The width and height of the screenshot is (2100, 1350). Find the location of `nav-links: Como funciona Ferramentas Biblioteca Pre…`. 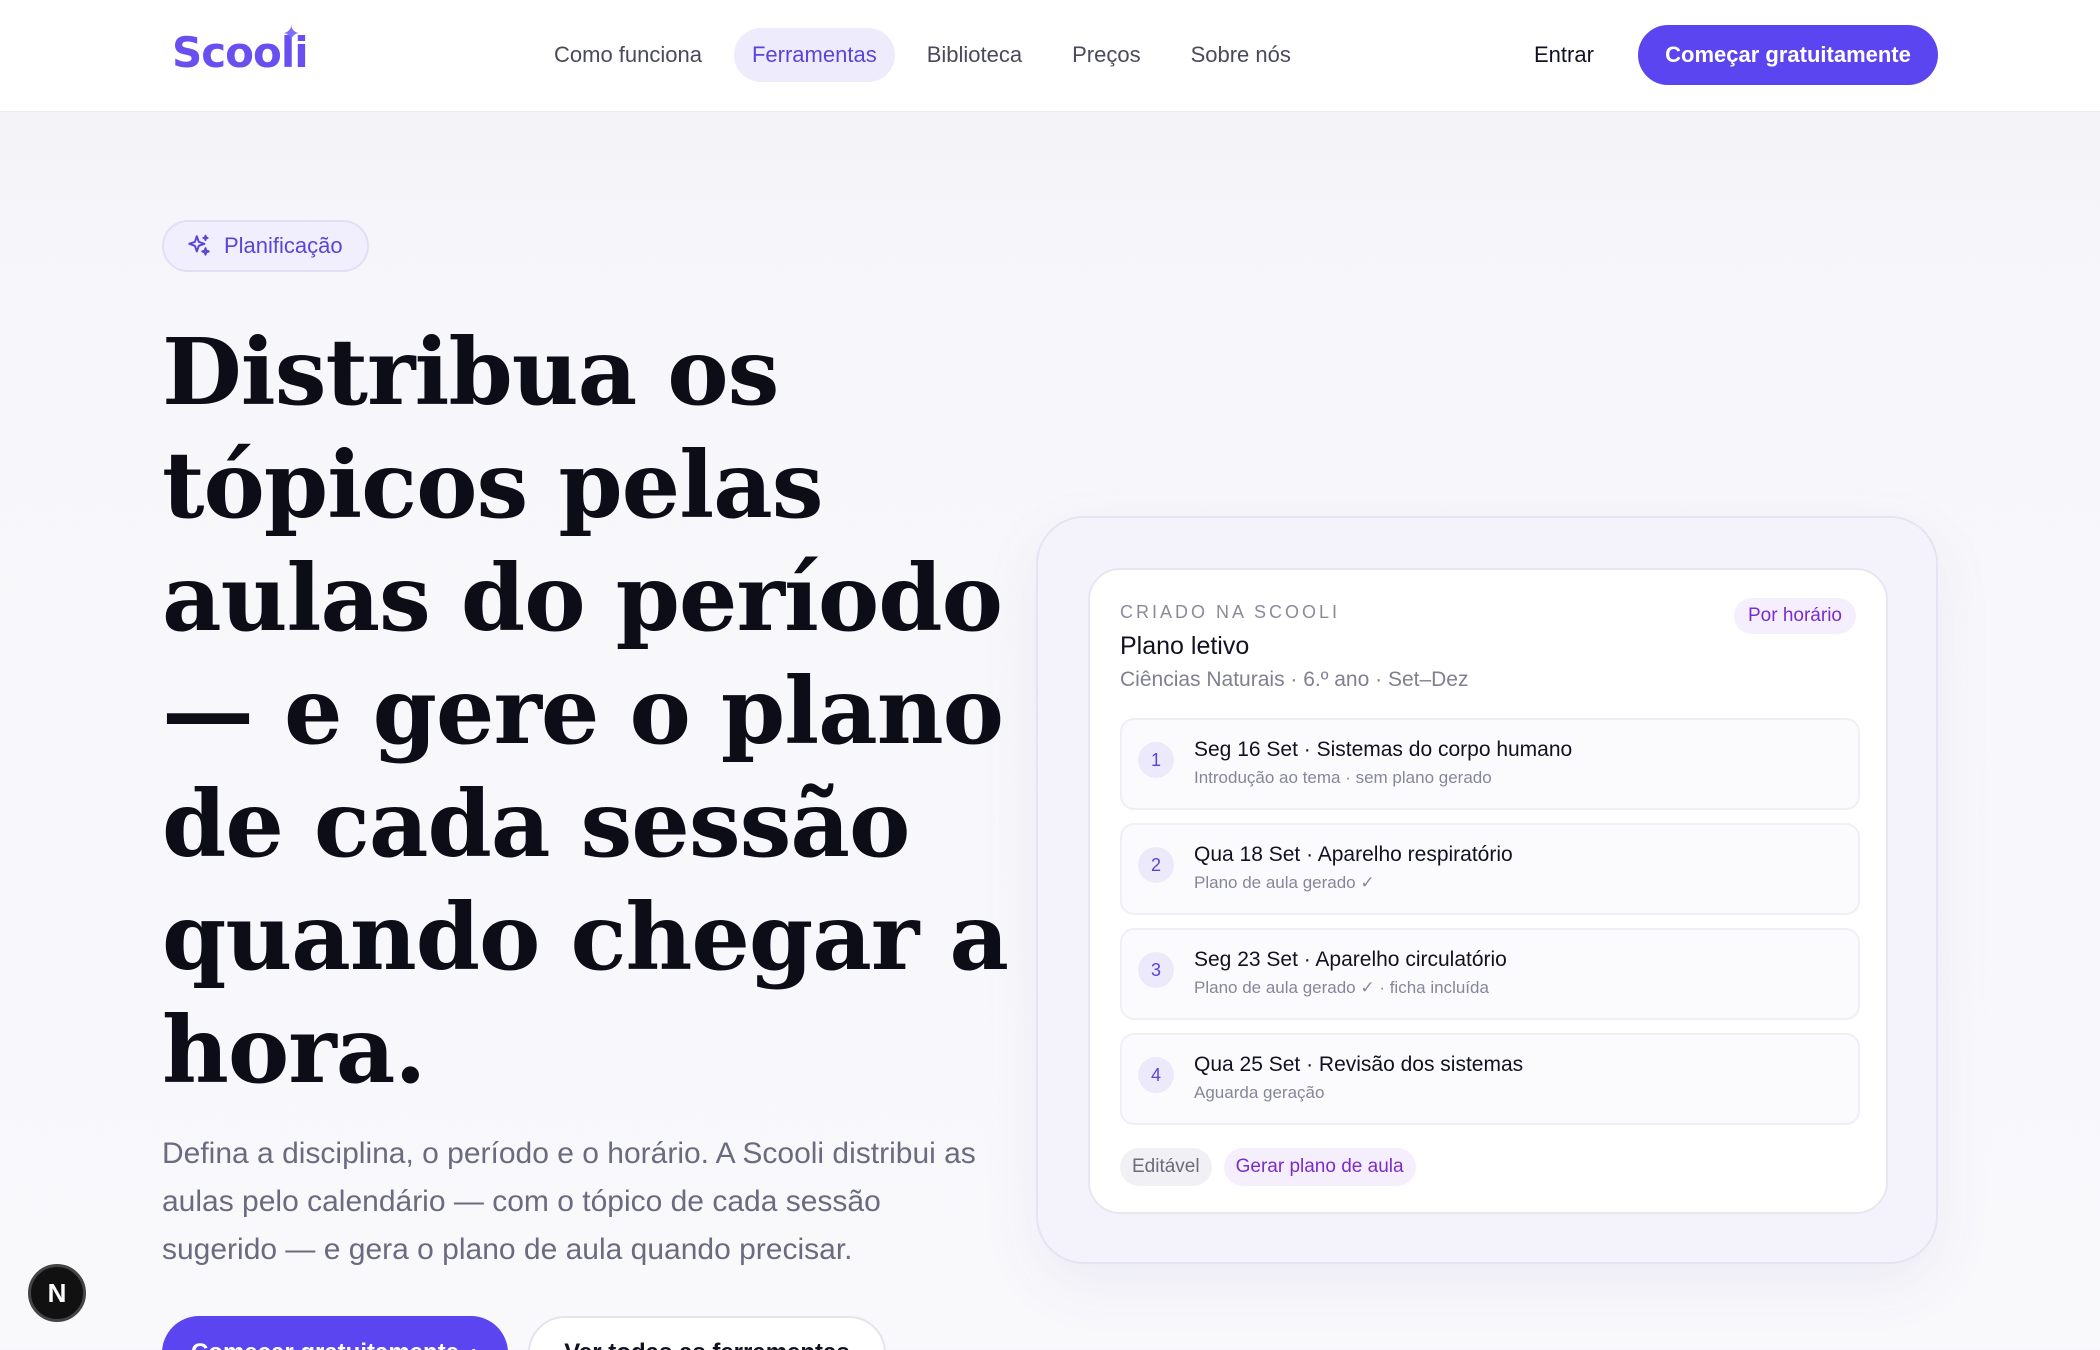

nav-links: Como funciona Ferramentas Biblioteca Pre… is located at coordinates (922, 55).